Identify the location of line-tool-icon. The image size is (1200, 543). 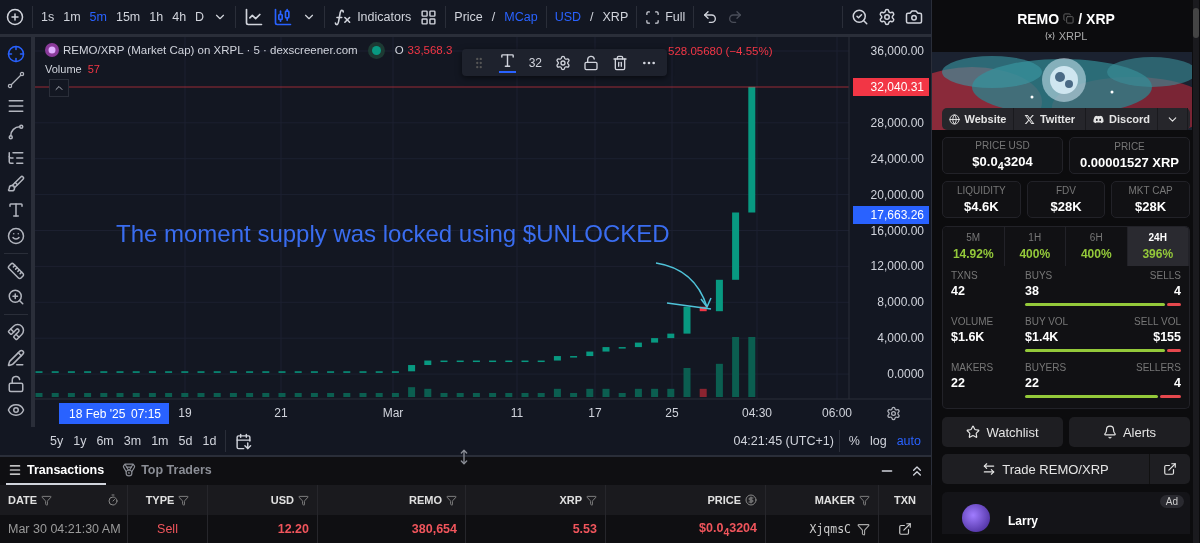
(15, 80).